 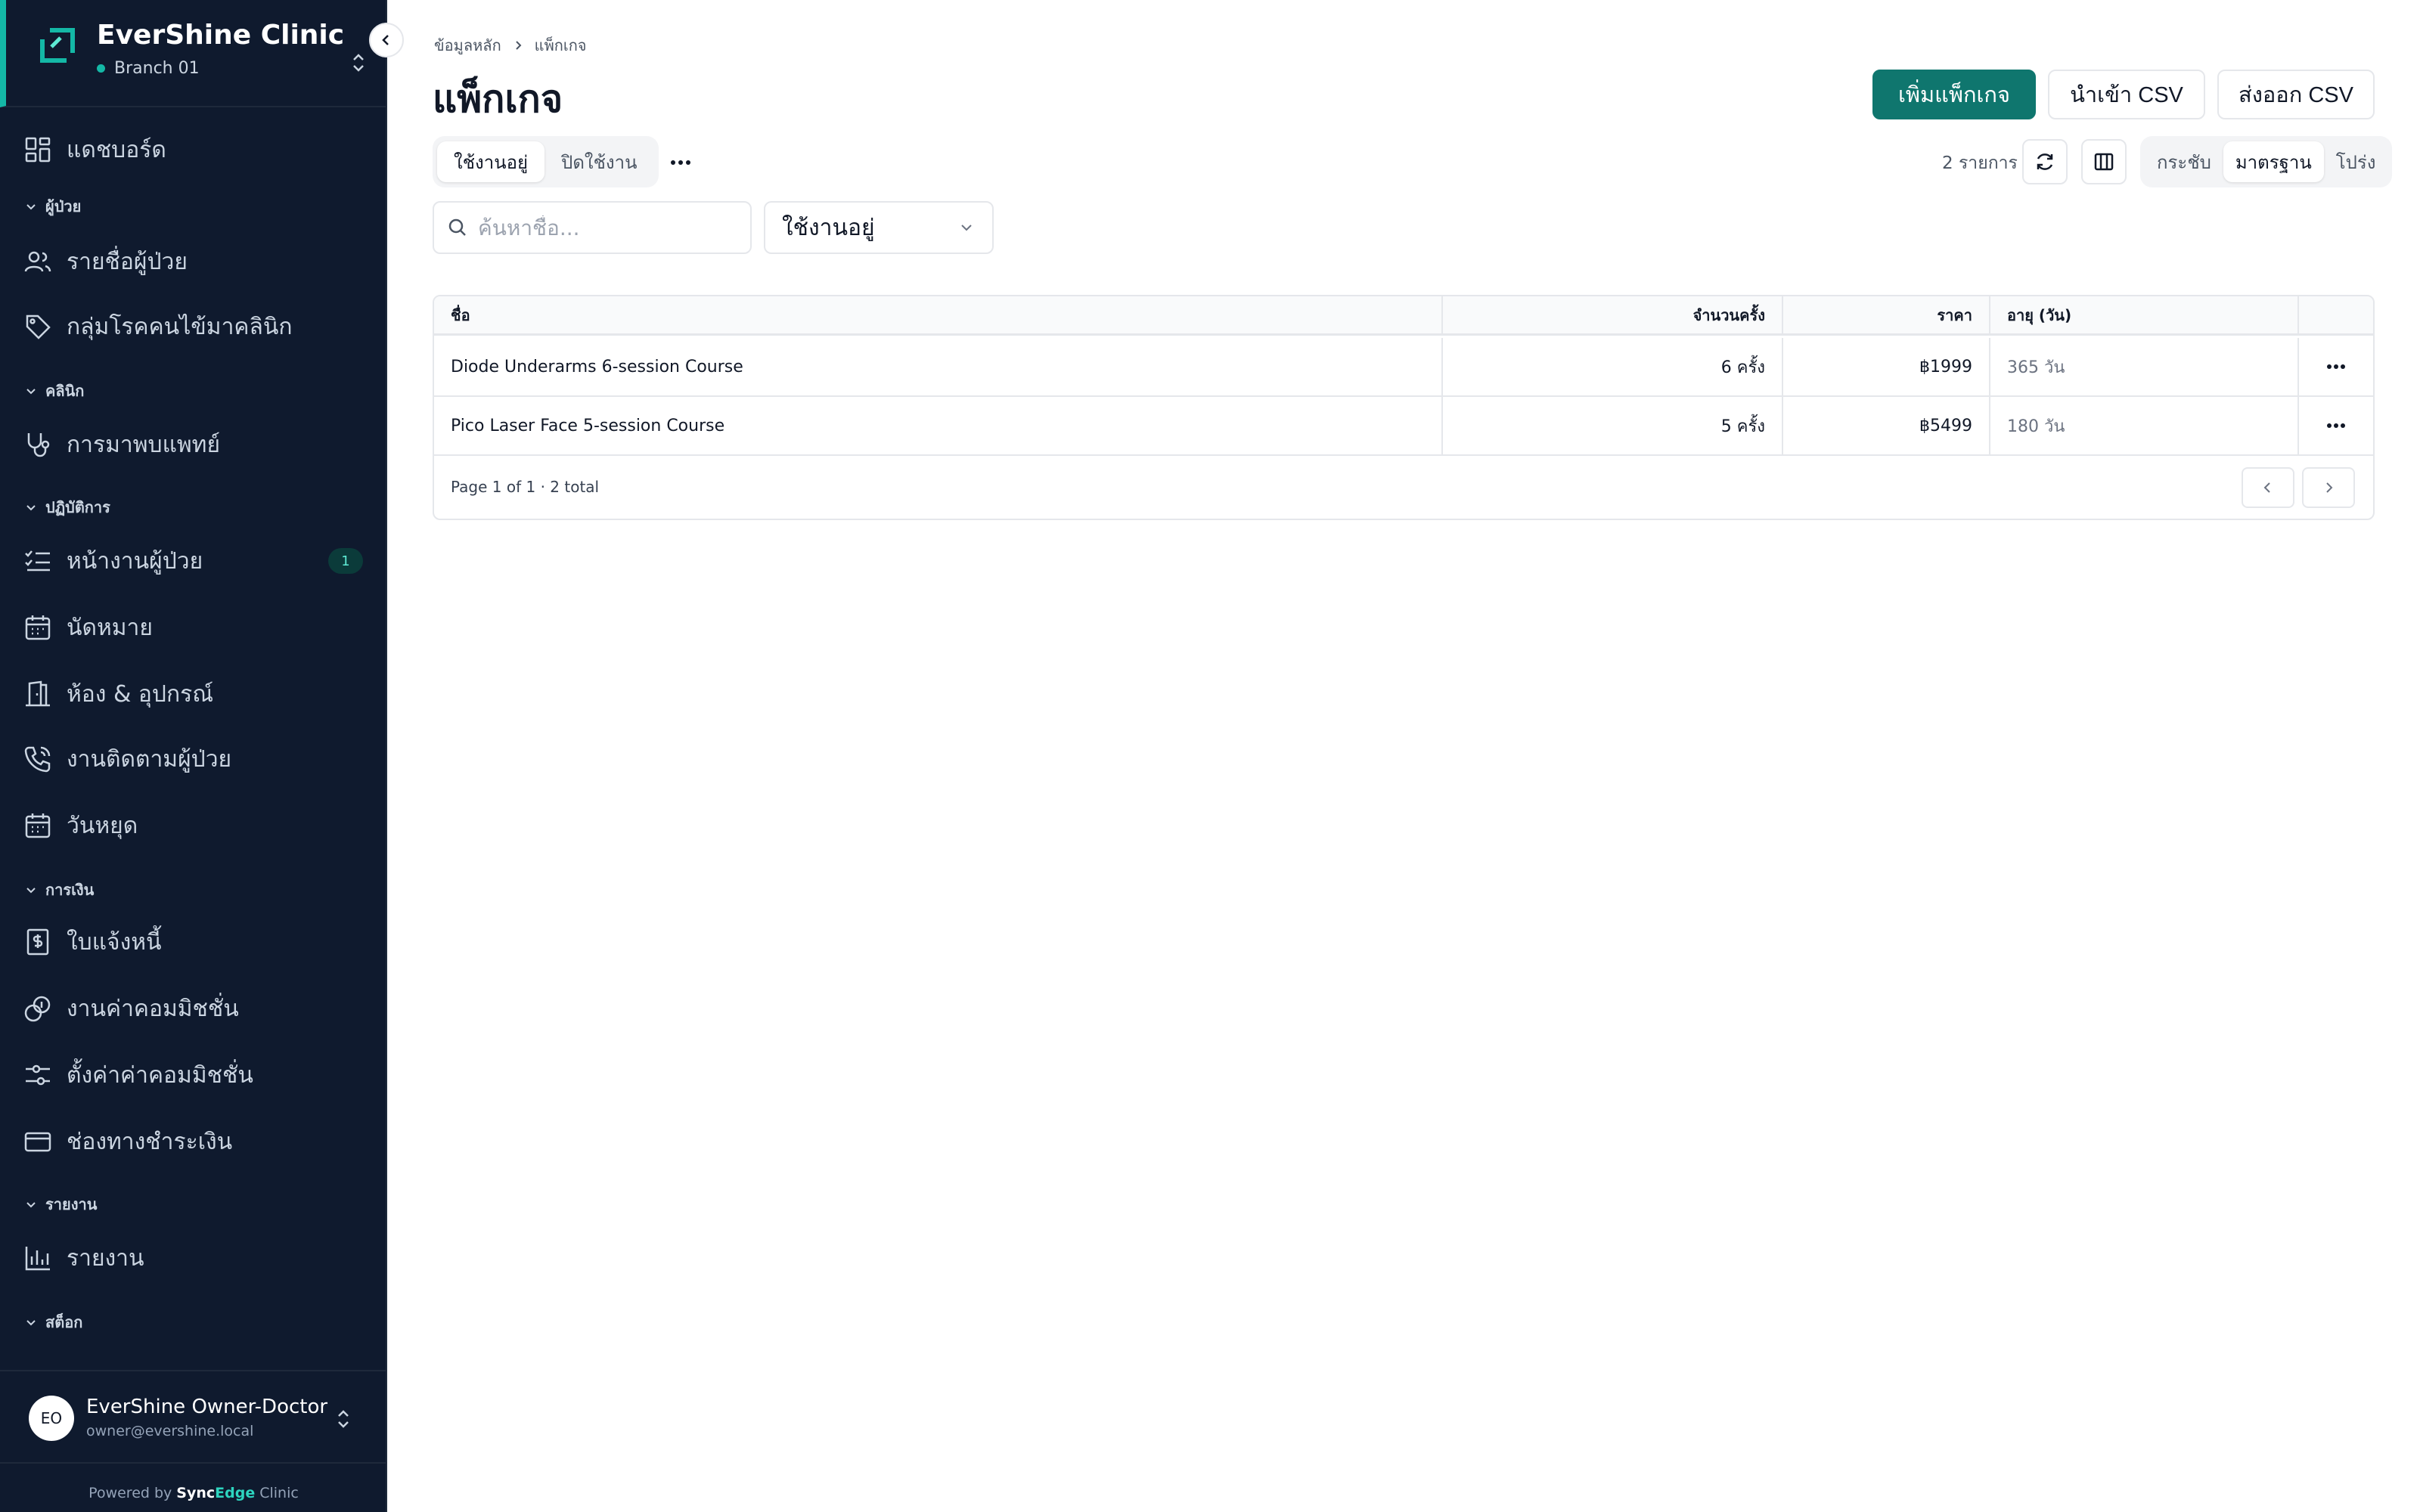 I want to click on table-header-row: ชื่อ จำนวนครั้ง ราคา อายุ (วัน), so click(x=1403, y=316).